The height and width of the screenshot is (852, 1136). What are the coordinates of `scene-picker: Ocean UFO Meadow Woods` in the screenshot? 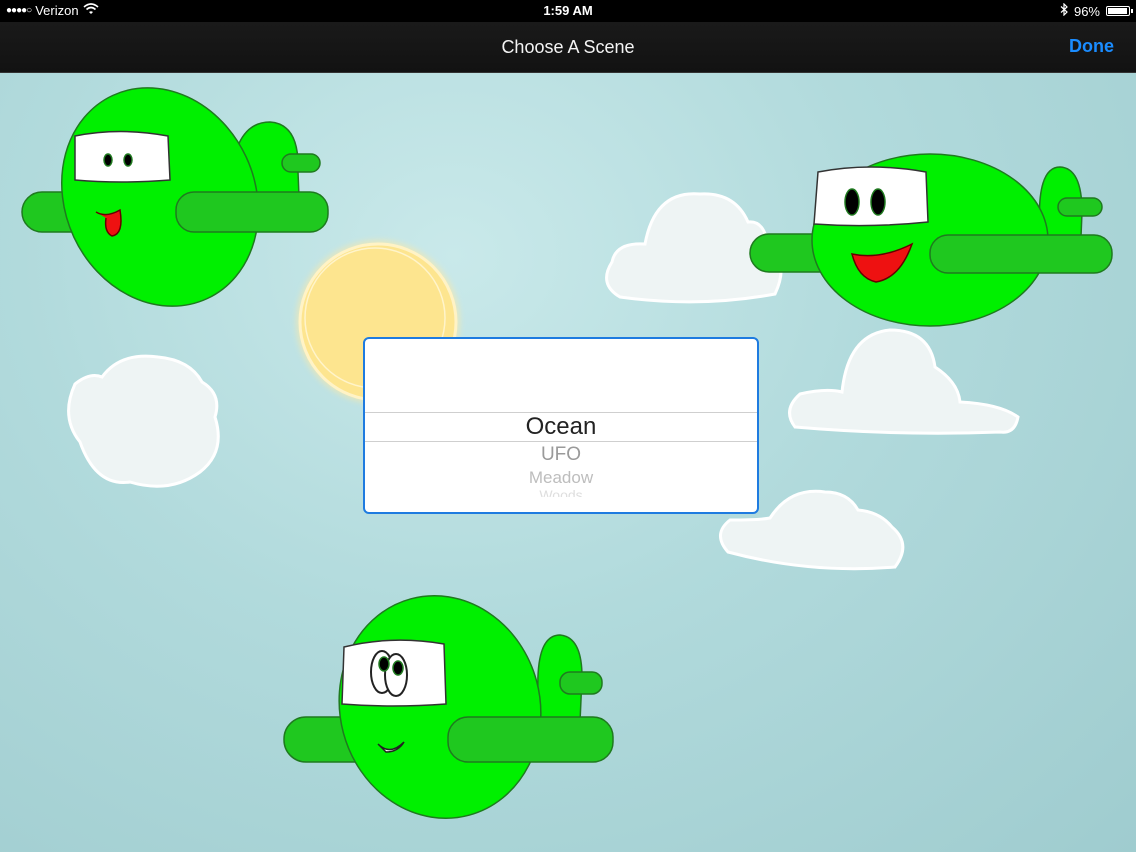 It's located at (561, 425).